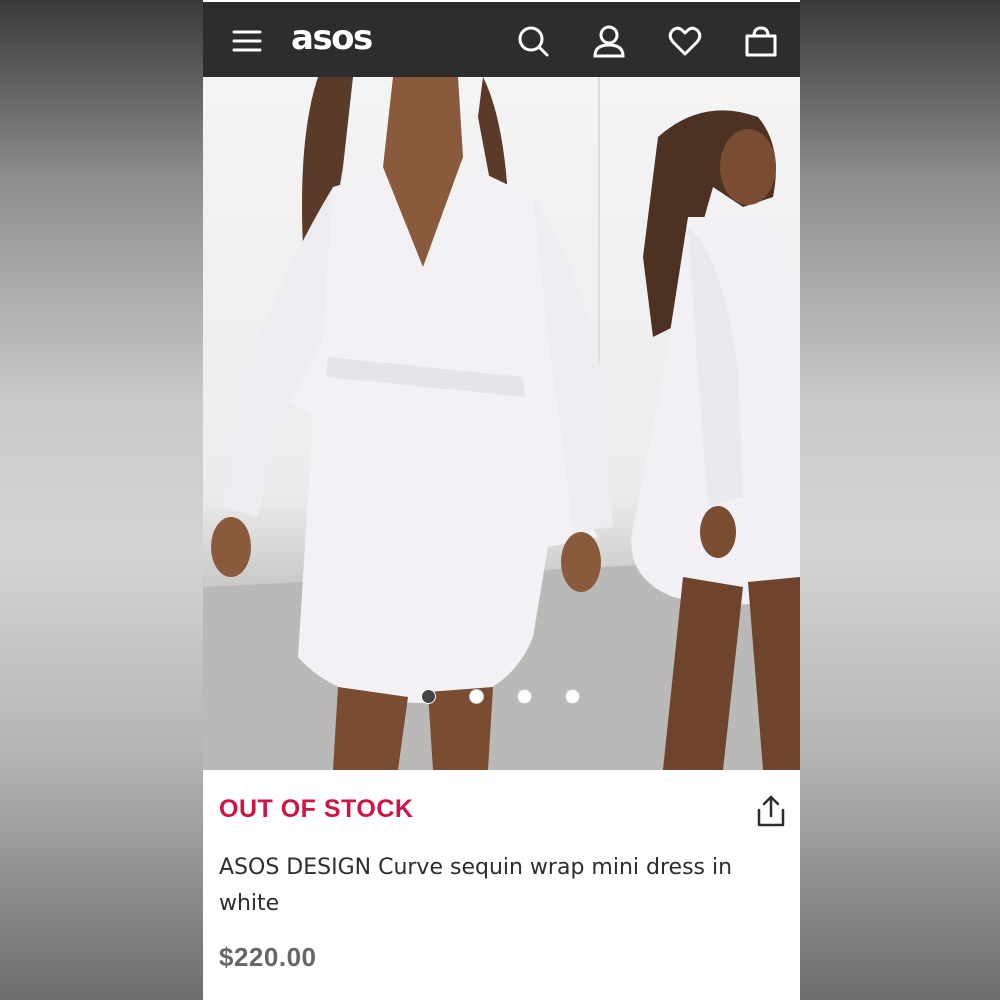 Image resolution: width=1000 pixels, height=1000 pixels. Describe the element at coordinates (533, 41) in the screenshot. I see `search-icon` at that location.